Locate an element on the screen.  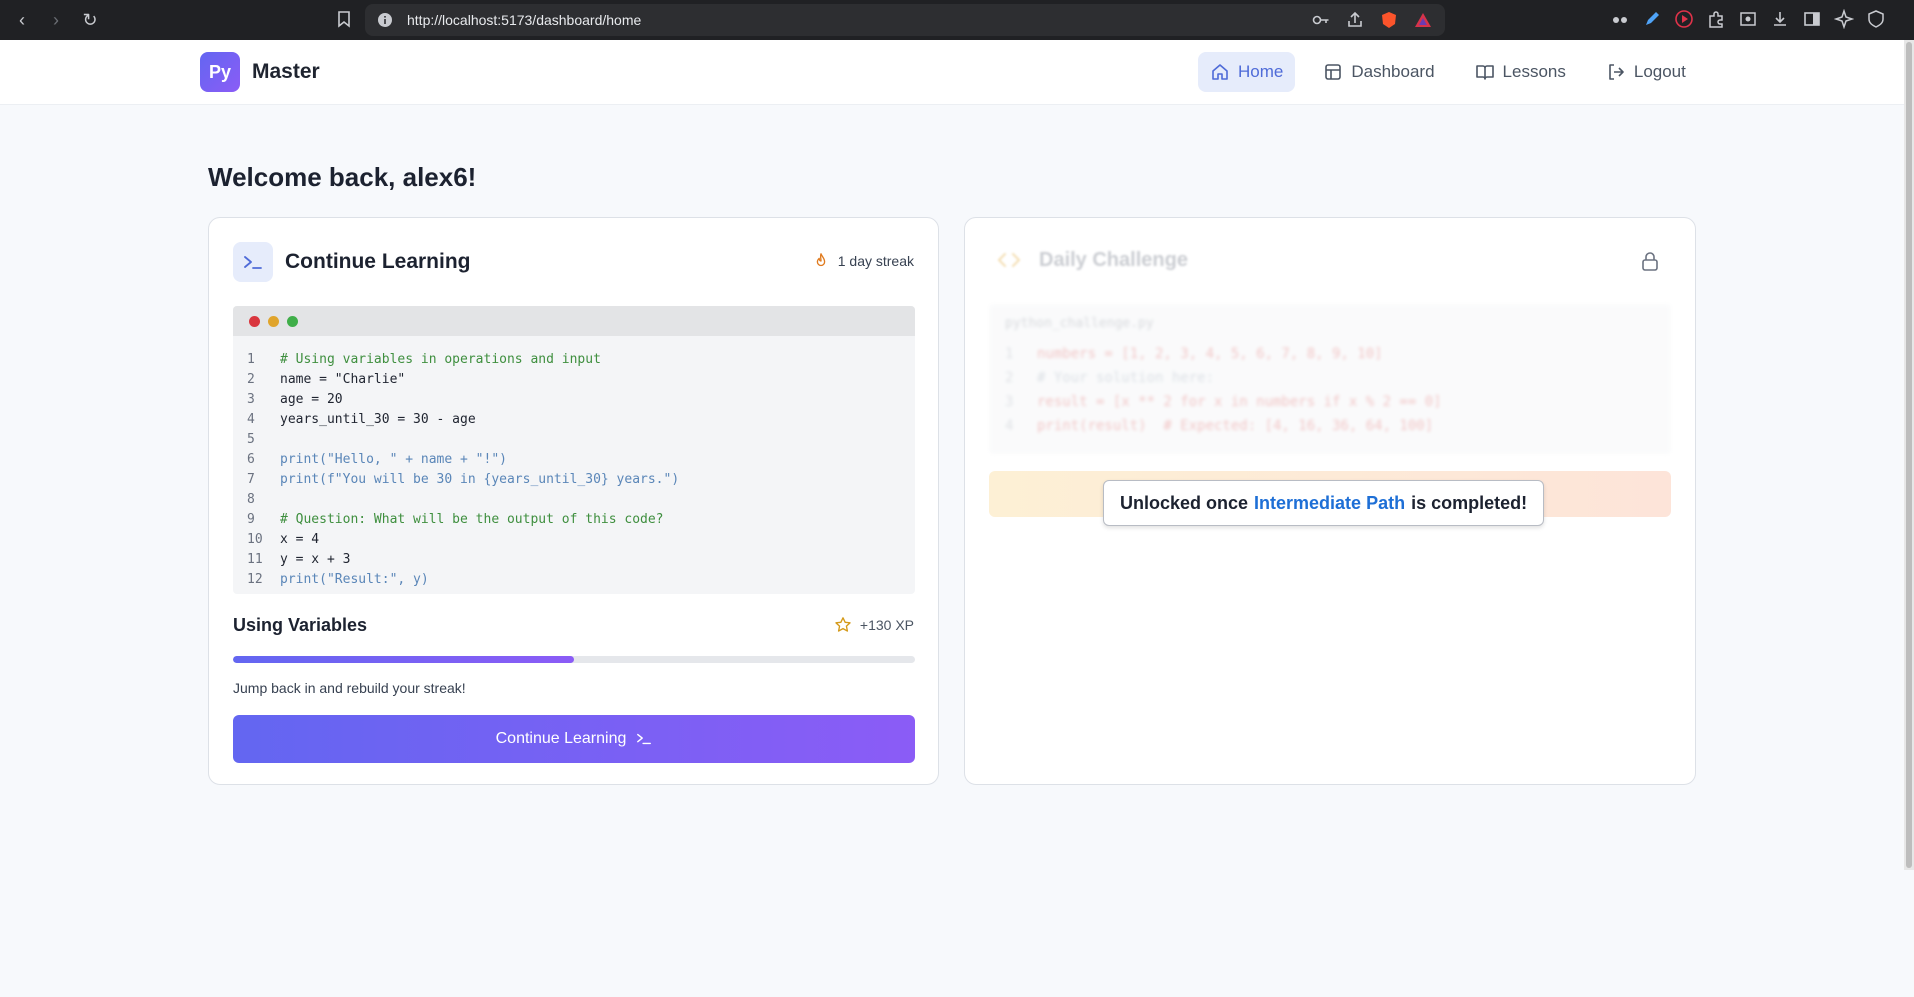
book-icon is located at coordinates (1484, 72).